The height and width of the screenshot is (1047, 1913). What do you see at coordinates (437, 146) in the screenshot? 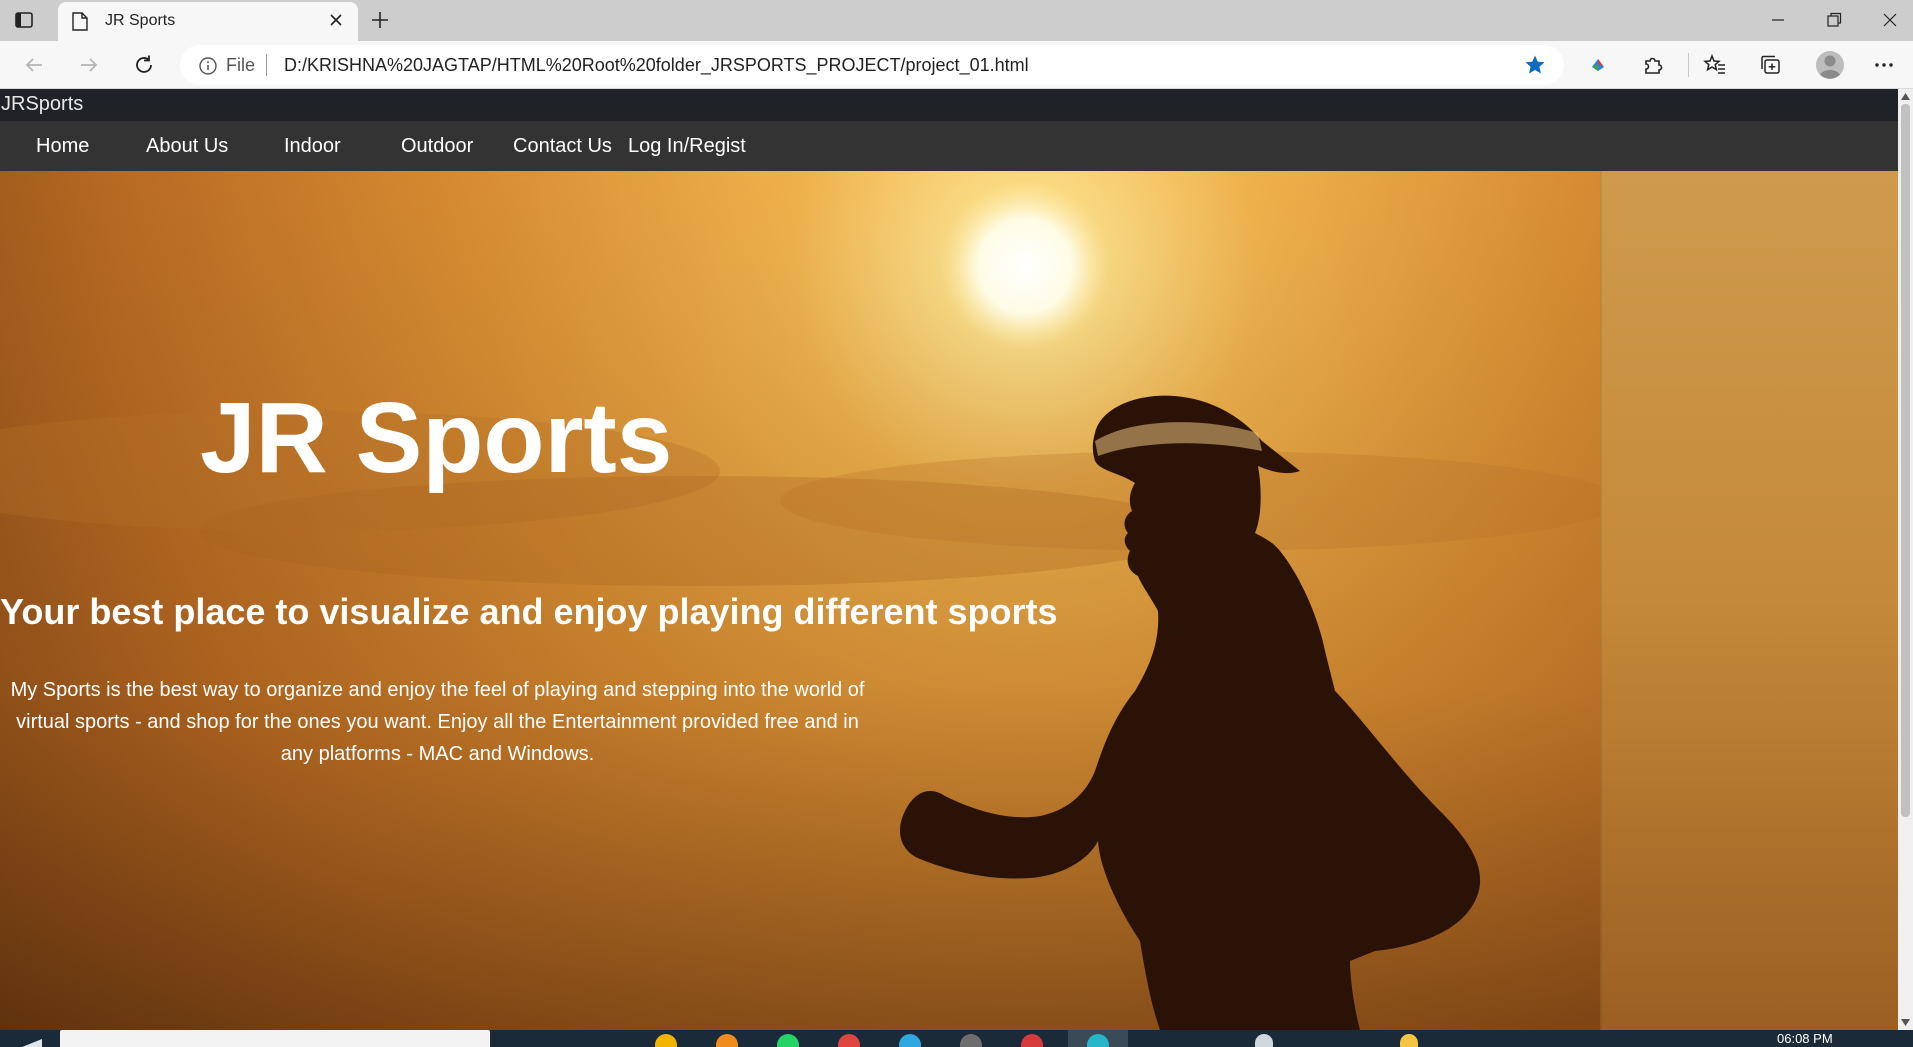
I see `nav-link-outdoor: Outdoor` at bounding box center [437, 146].